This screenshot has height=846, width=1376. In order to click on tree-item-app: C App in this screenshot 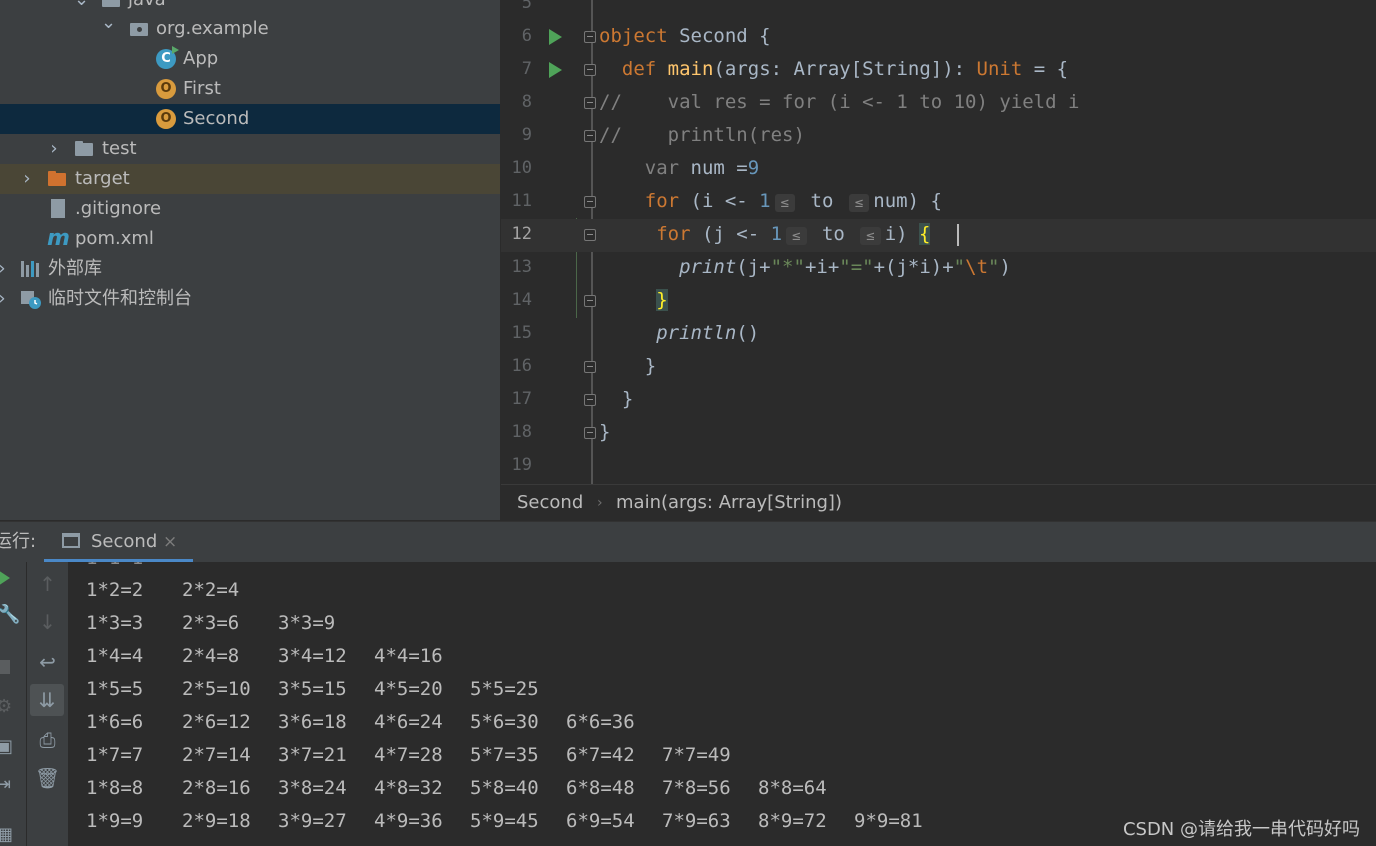, I will do `click(250, 59)`.